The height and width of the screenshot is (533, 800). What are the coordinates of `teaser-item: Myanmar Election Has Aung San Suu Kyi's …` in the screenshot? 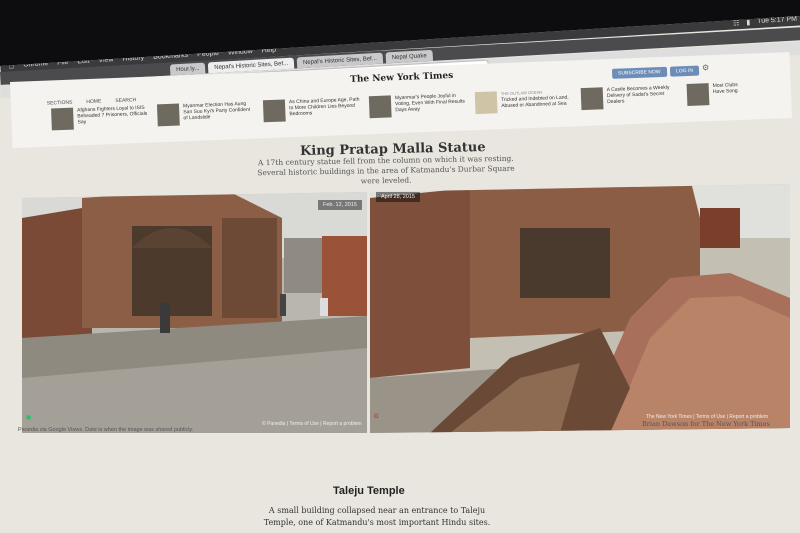 It's located at (206, 113).